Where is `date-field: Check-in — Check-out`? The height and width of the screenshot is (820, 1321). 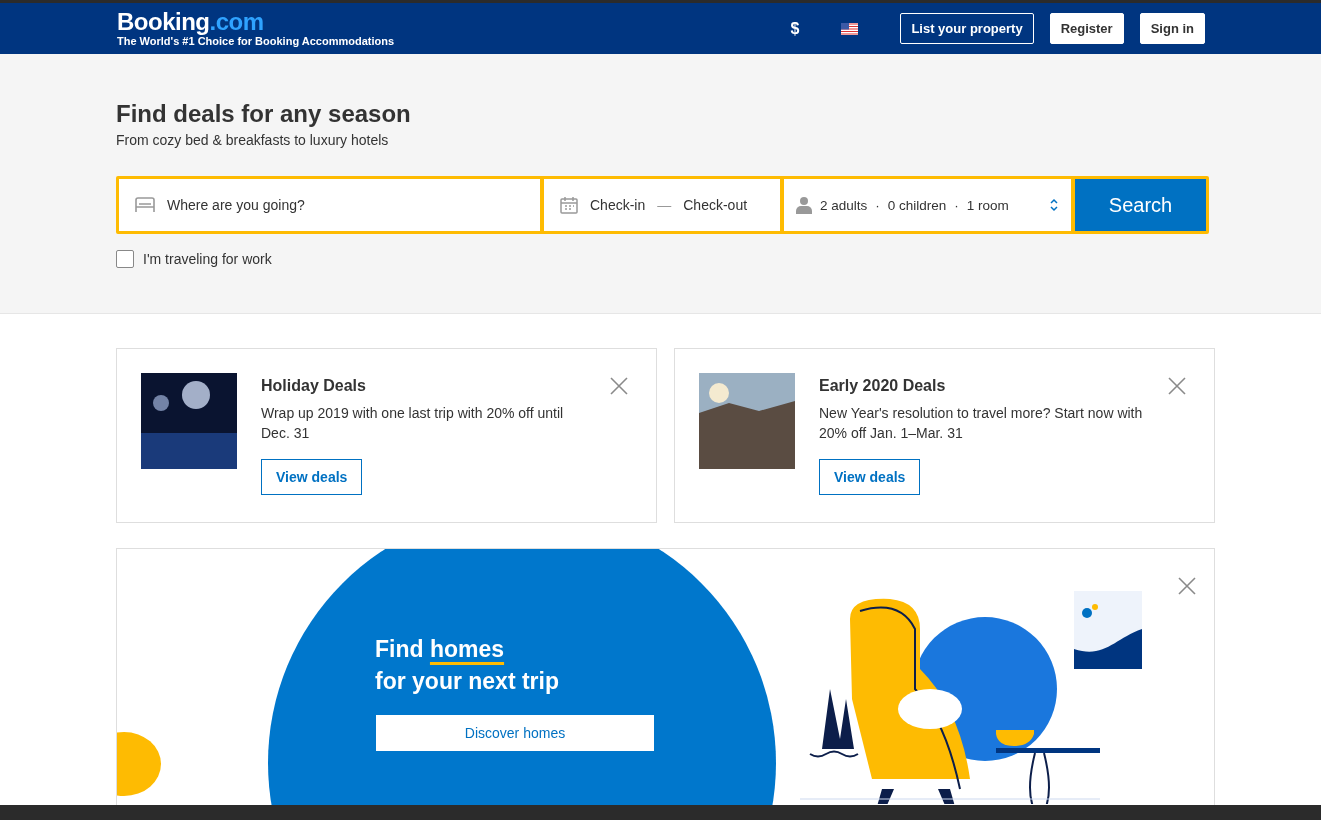
date-field: Check-in — Check-out is located at coordinates (662, 205).